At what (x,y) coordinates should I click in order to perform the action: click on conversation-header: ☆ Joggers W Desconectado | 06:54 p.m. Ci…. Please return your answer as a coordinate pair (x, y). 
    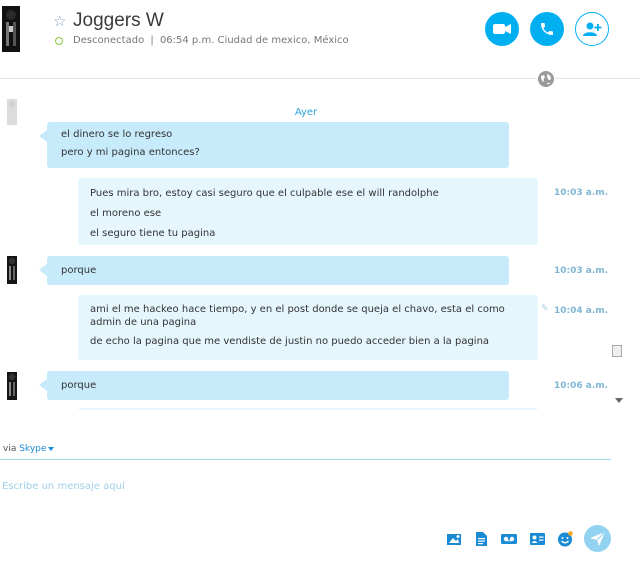
    Looking at the image, I should click on (320, 39).